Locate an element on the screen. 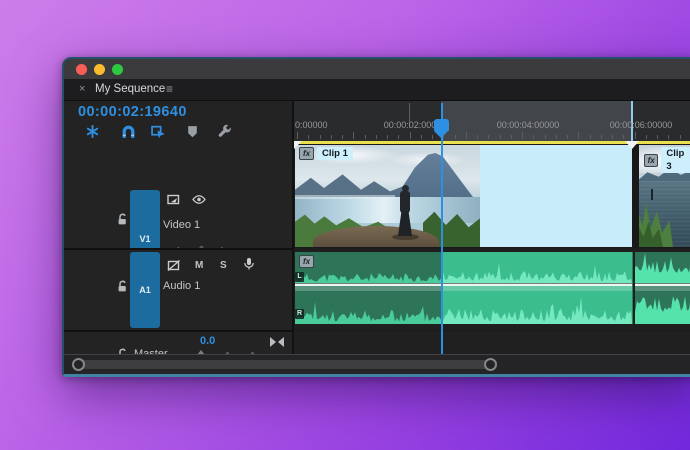 The height and width of the screenshot is (450, 690). audio-clip1: fx L R is located at coordinates (368, 288).